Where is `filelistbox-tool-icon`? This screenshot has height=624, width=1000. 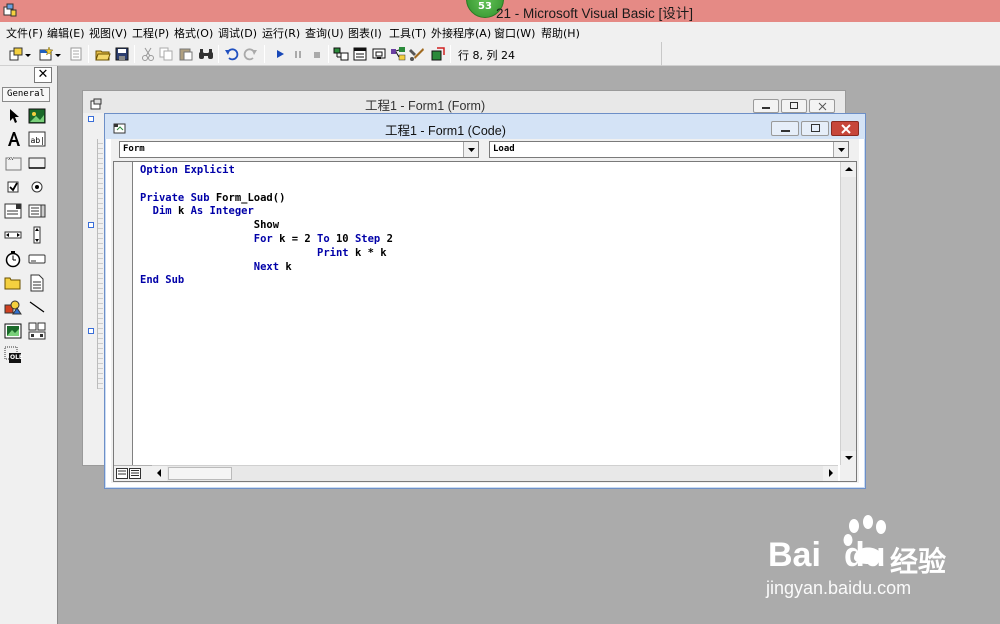 filelistbox-tool-icon is located at coordinates (37, 283).